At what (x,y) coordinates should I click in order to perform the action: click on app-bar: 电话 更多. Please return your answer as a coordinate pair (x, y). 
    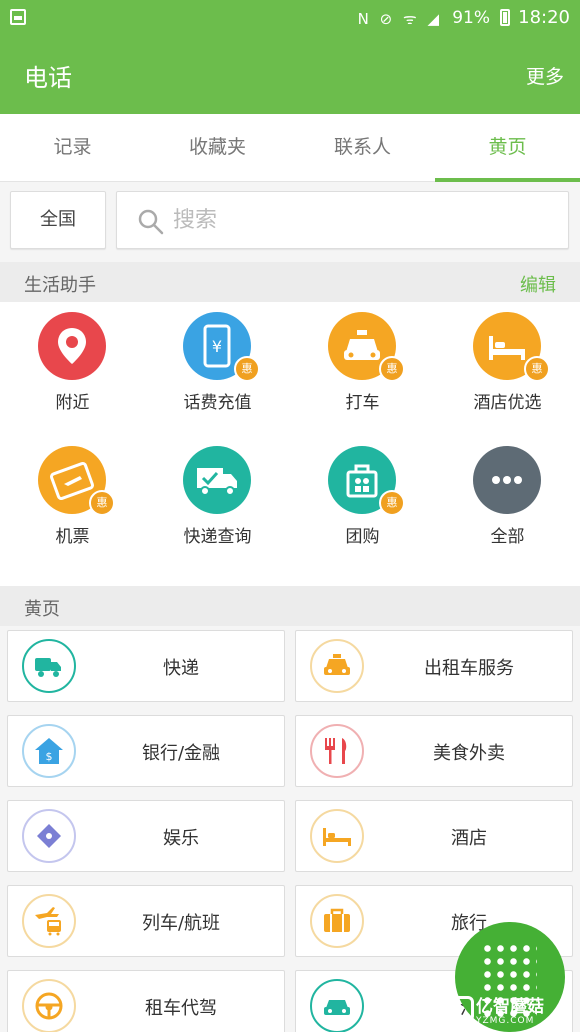
    Looking at the image, I should click on (290, 75).